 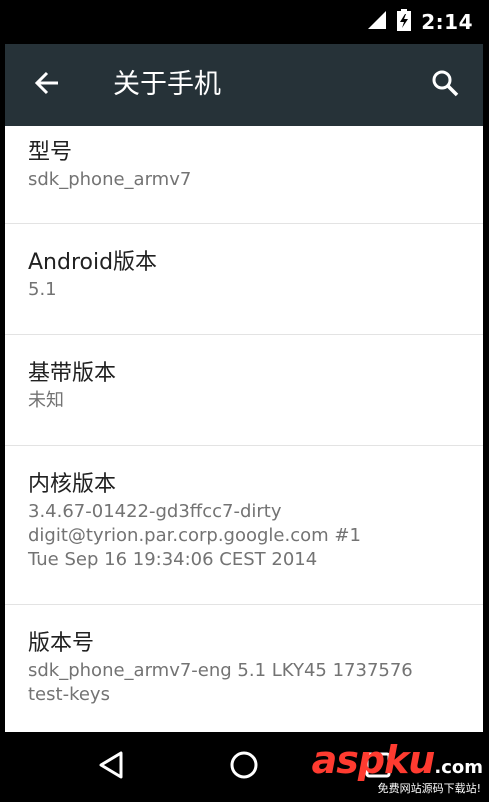 I want to click on arrow-back-icon, so click(x=47, y=85).